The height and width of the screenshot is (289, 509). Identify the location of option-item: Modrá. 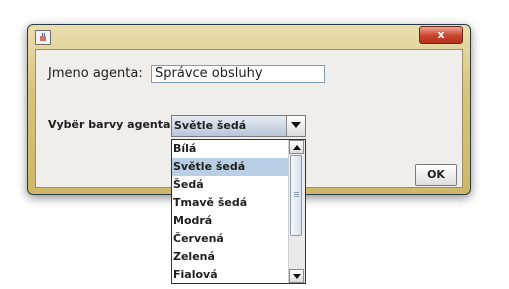
(230, 221).